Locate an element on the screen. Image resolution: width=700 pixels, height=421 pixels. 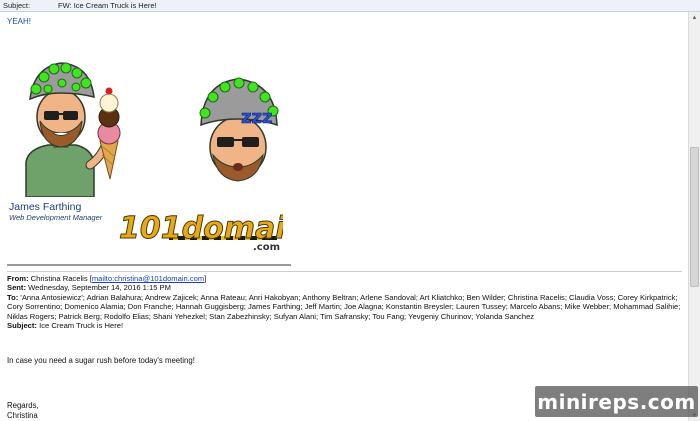
signature-title: Web Development Manager is located at coordinates (56, 217).